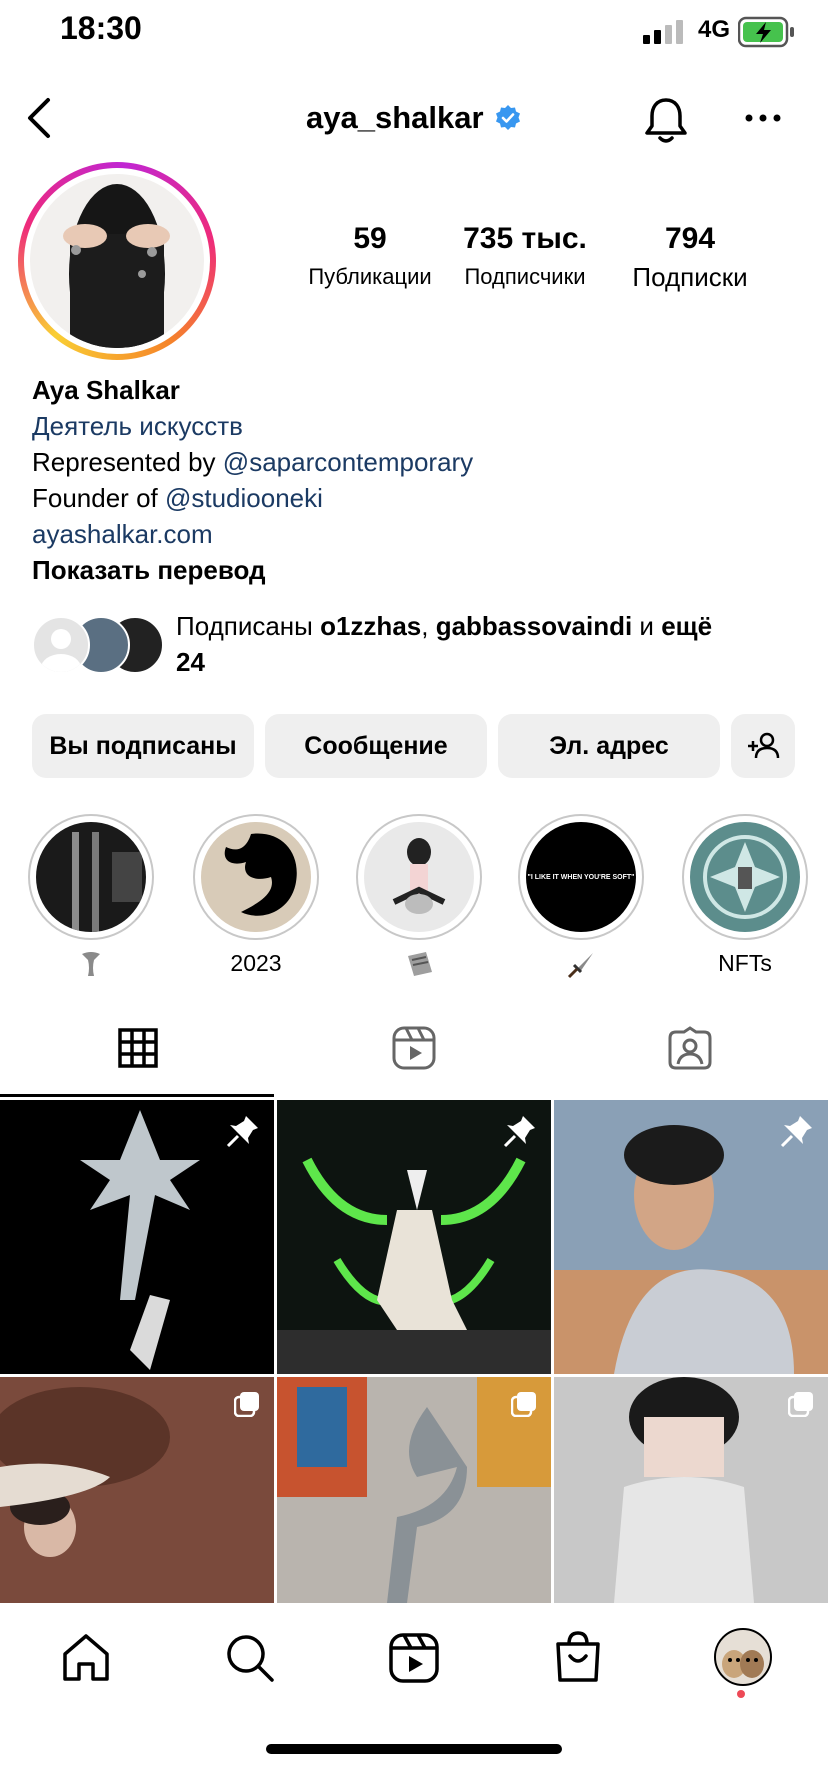 This screenshot has width=828, height=1772. What do you see at coordinates (122, 534) in the screenshot?
I see `bio-website-link: ayashalkar.com` at bounding box center [122, 534].